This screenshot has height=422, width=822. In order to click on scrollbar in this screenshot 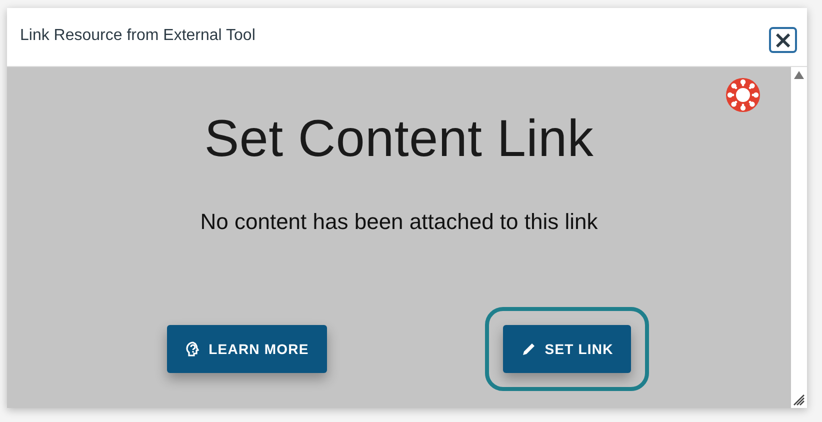, I will do `click(799, 237)`.